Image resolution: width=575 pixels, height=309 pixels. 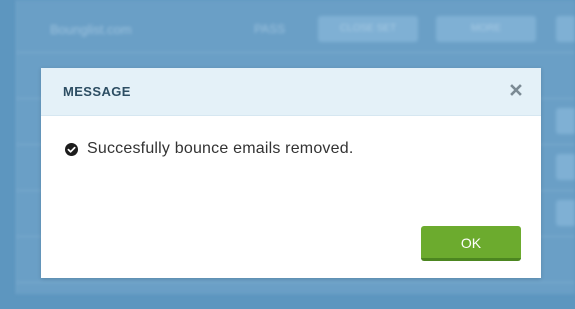 I want to click on close-x-icon, so click(x=516, y=90).